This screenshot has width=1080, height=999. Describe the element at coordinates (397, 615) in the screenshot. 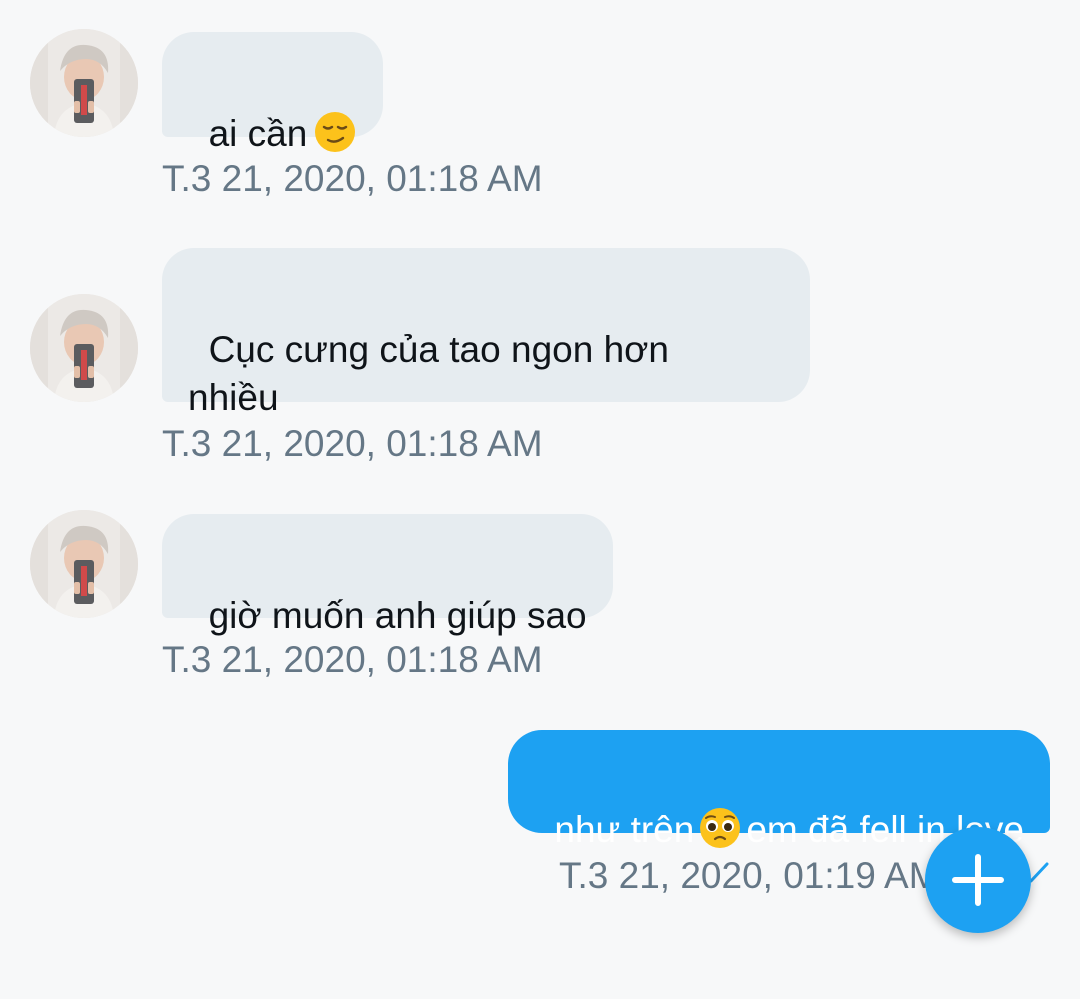

I see `message-text: giờ muốn anh giúp sao` at that location.